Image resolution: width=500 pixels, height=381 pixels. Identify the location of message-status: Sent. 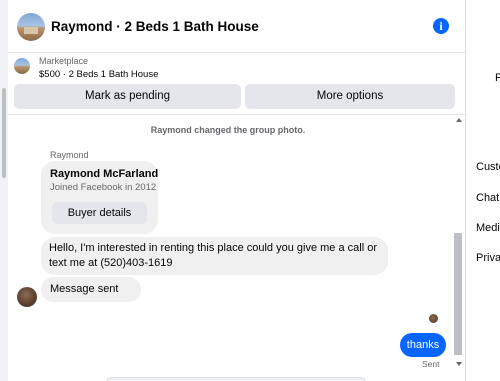
(431, 364).